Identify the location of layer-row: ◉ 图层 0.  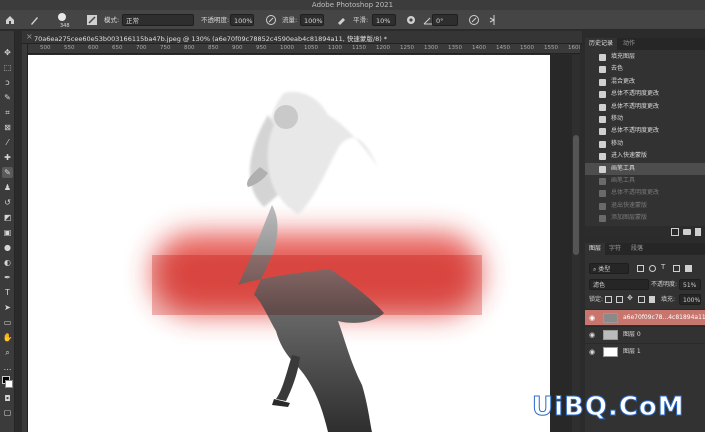
(645, 334).